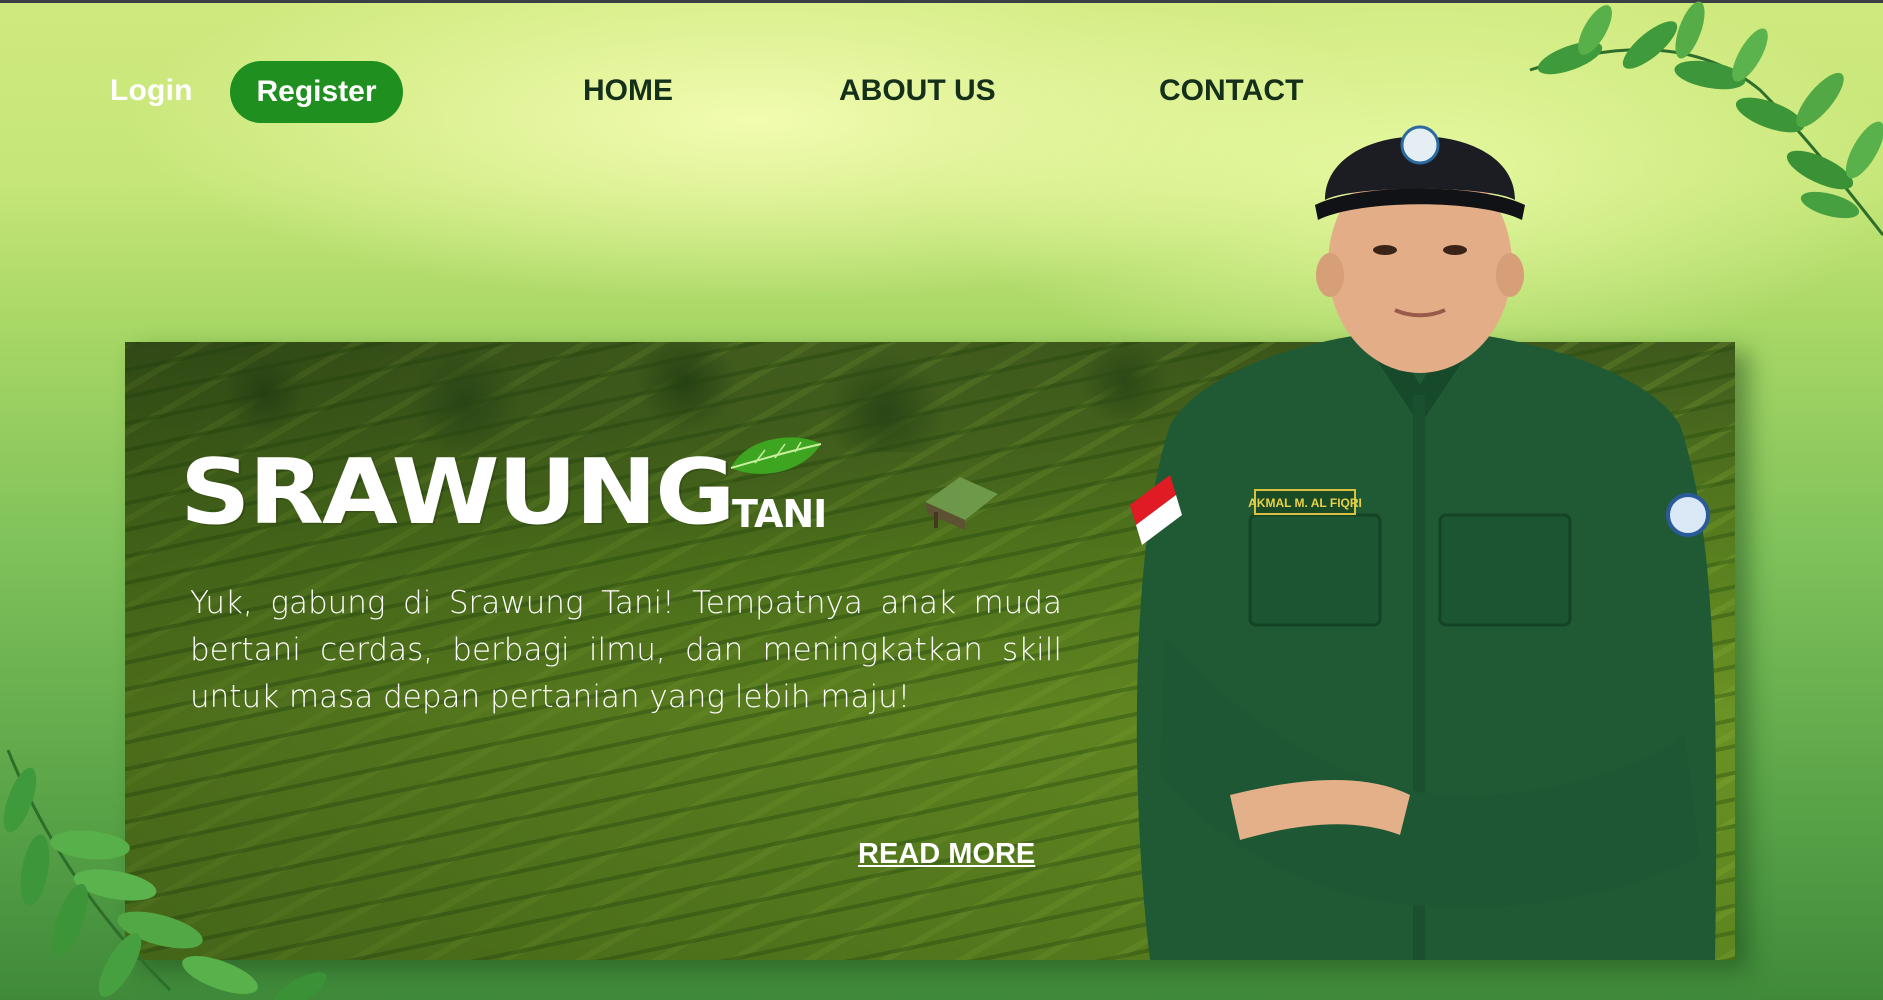 The width and height of the screenshot is (1883, 1000). Describe the element at coordinates (316, 92) in the screenshot. I see `register-button: Register` at that location.